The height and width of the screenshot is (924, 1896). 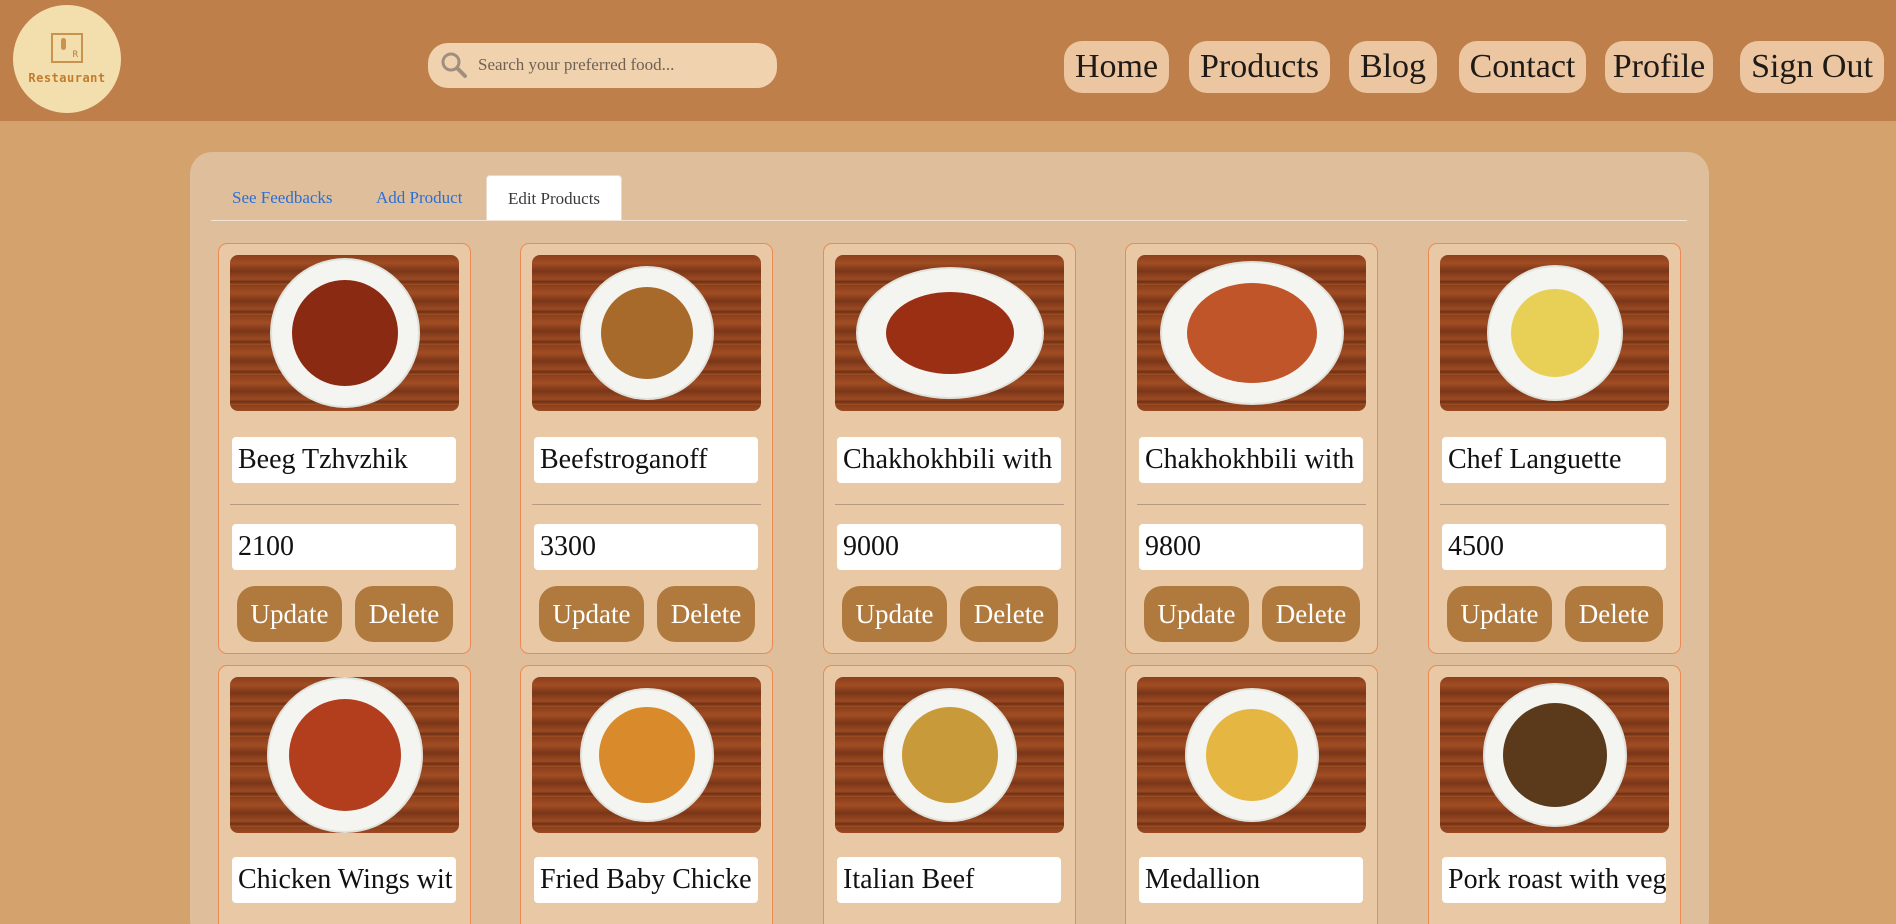 I want to click on product-name-input: Medallion, so click(x=1251, y=880).